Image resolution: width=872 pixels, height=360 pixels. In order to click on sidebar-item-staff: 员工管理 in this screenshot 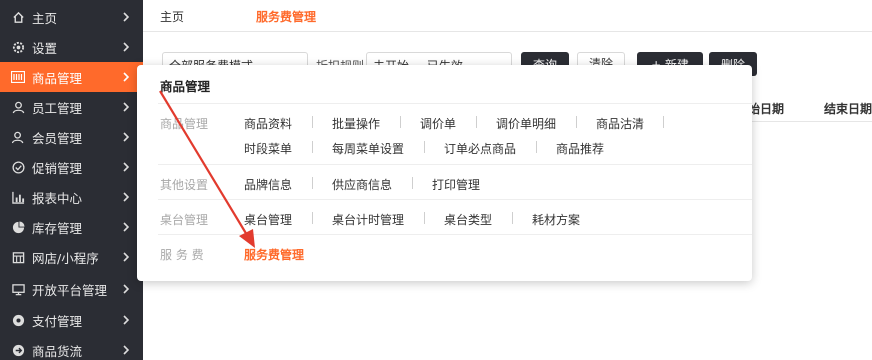, I will do `click(71, 107)`.